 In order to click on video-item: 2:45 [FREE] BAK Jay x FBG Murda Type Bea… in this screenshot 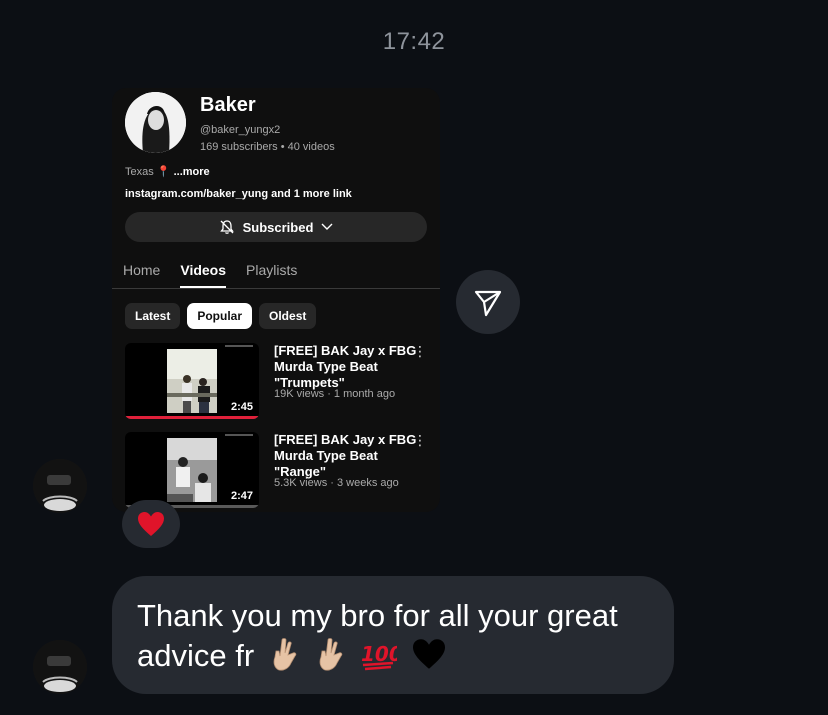, I will do `click(280, 382)`.